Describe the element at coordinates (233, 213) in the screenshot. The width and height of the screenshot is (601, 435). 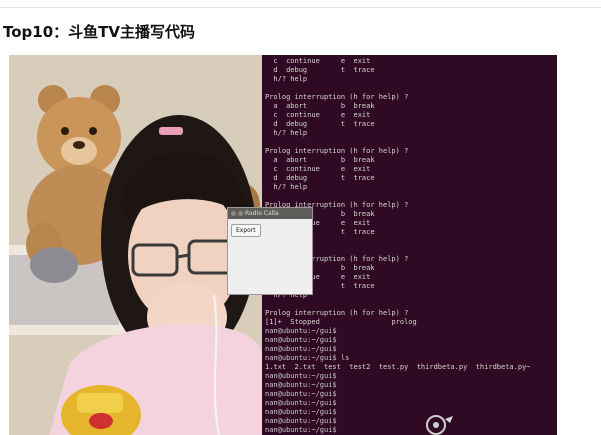
I see `window-close-icon` at that location.